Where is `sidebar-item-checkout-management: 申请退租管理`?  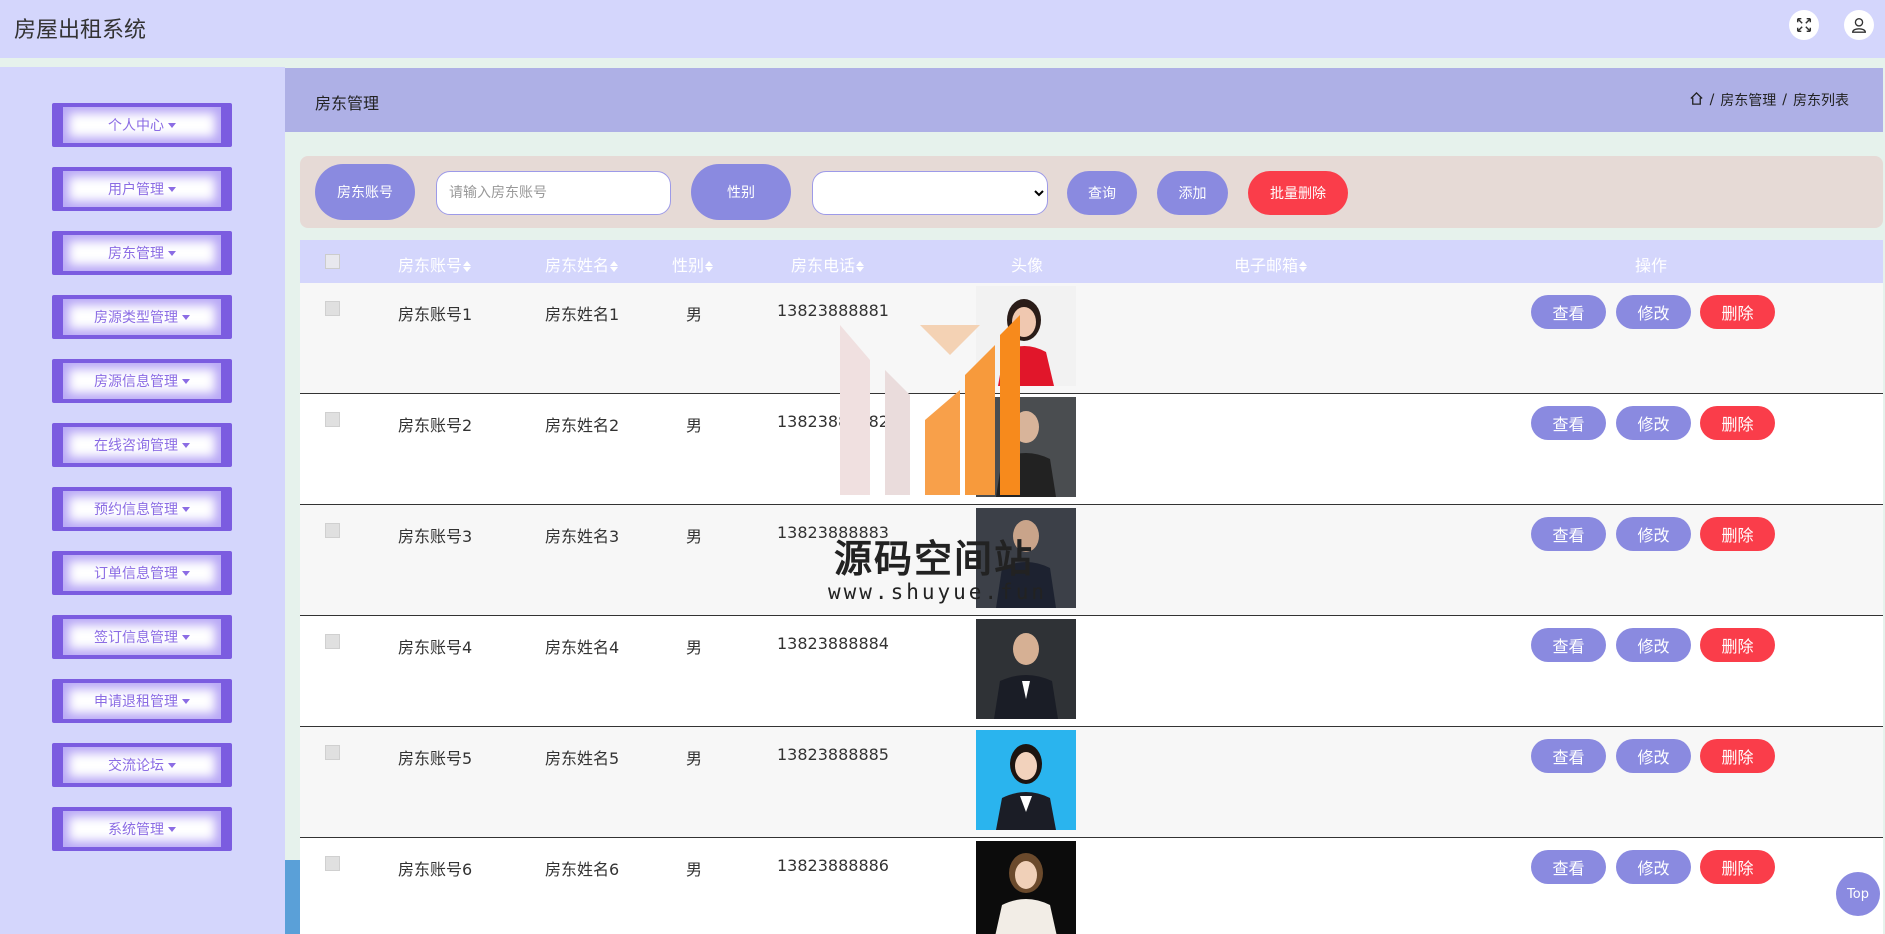 sidebar-item-checkout-management: 申请退租管理 is located at coordinates (142, 701).